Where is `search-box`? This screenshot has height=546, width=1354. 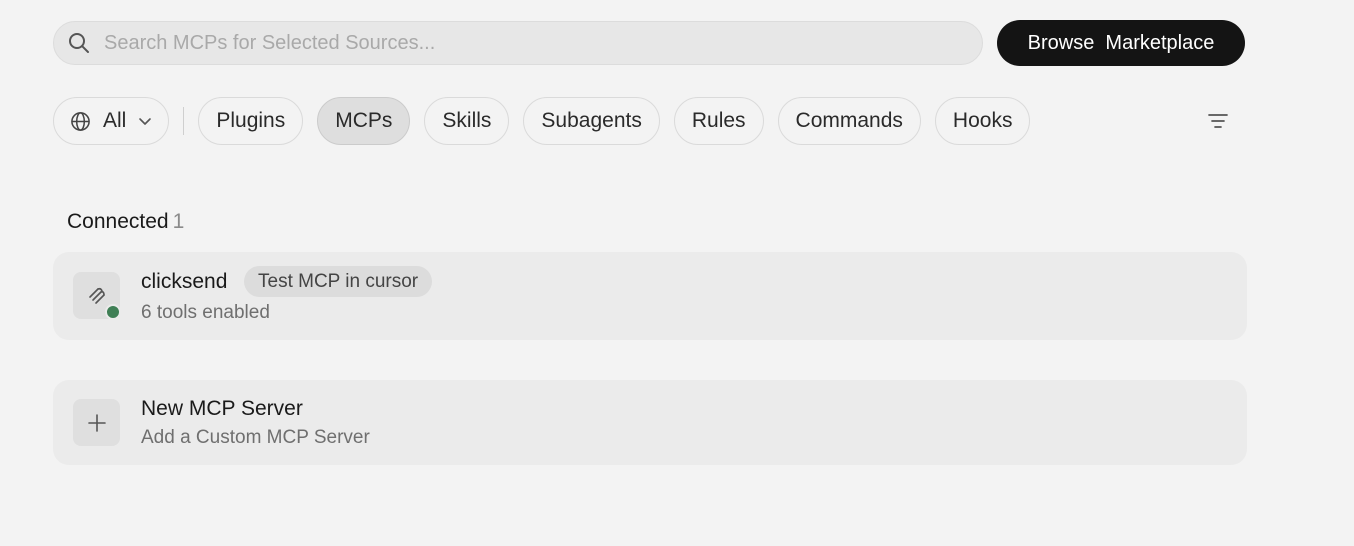
search-box is located at coordinates (518, 43).